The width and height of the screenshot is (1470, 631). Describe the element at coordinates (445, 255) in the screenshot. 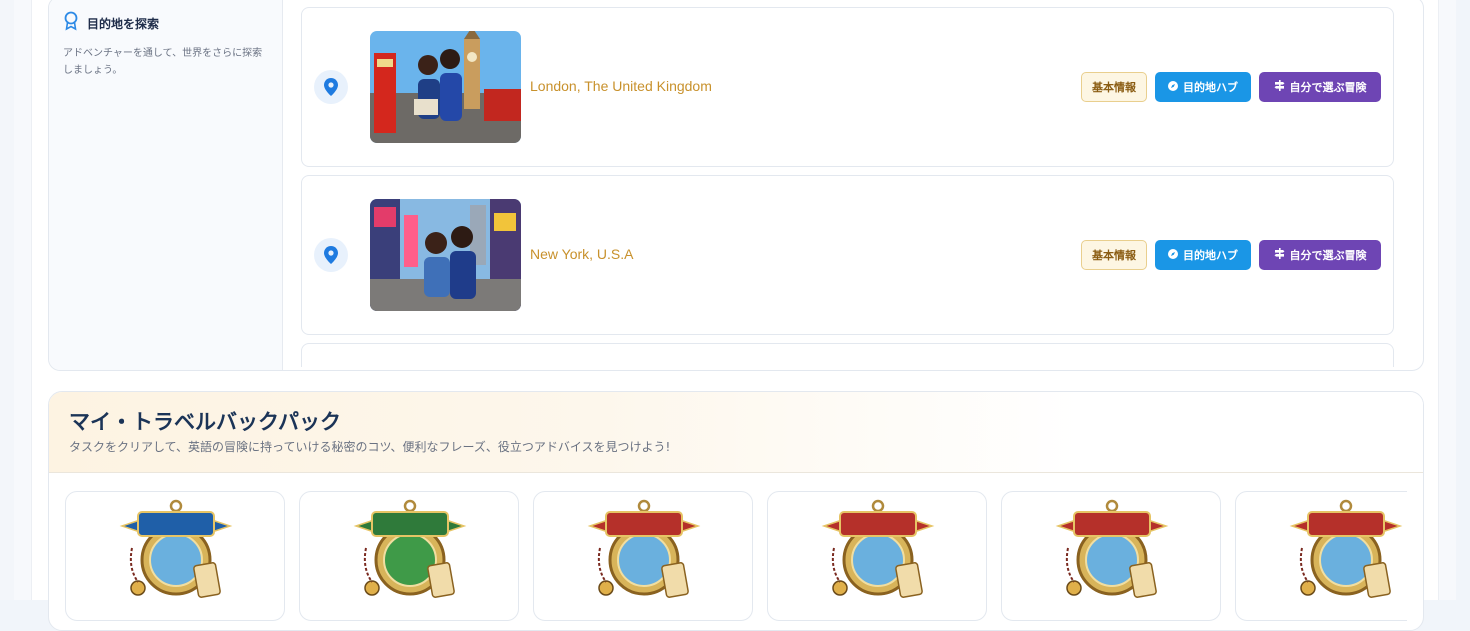

I see `destination-image-new-york` at that location.